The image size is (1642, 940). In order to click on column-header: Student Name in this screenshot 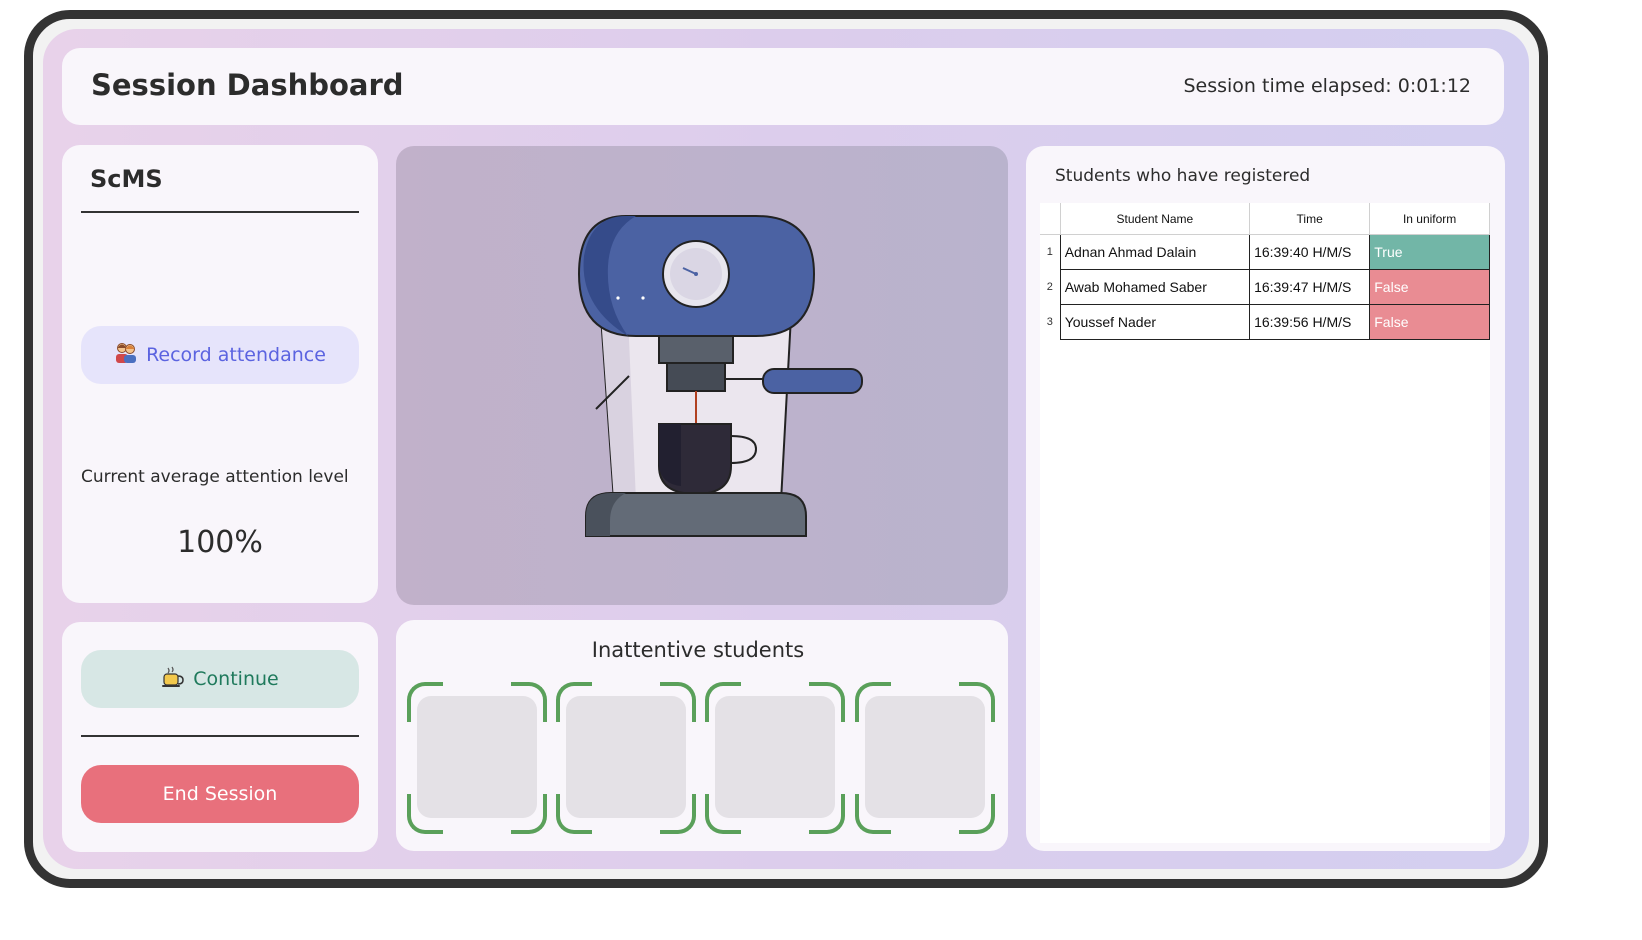, I will do `click(1155, 219)`.